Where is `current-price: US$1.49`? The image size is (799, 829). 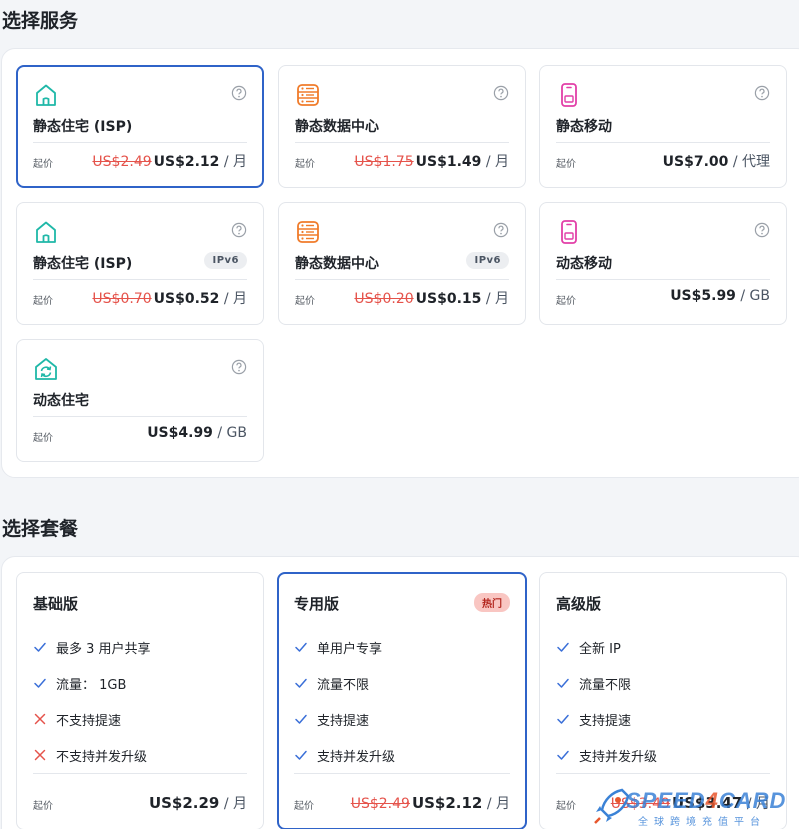 current-price: US$1.49 is located at coordinates (448, 162).